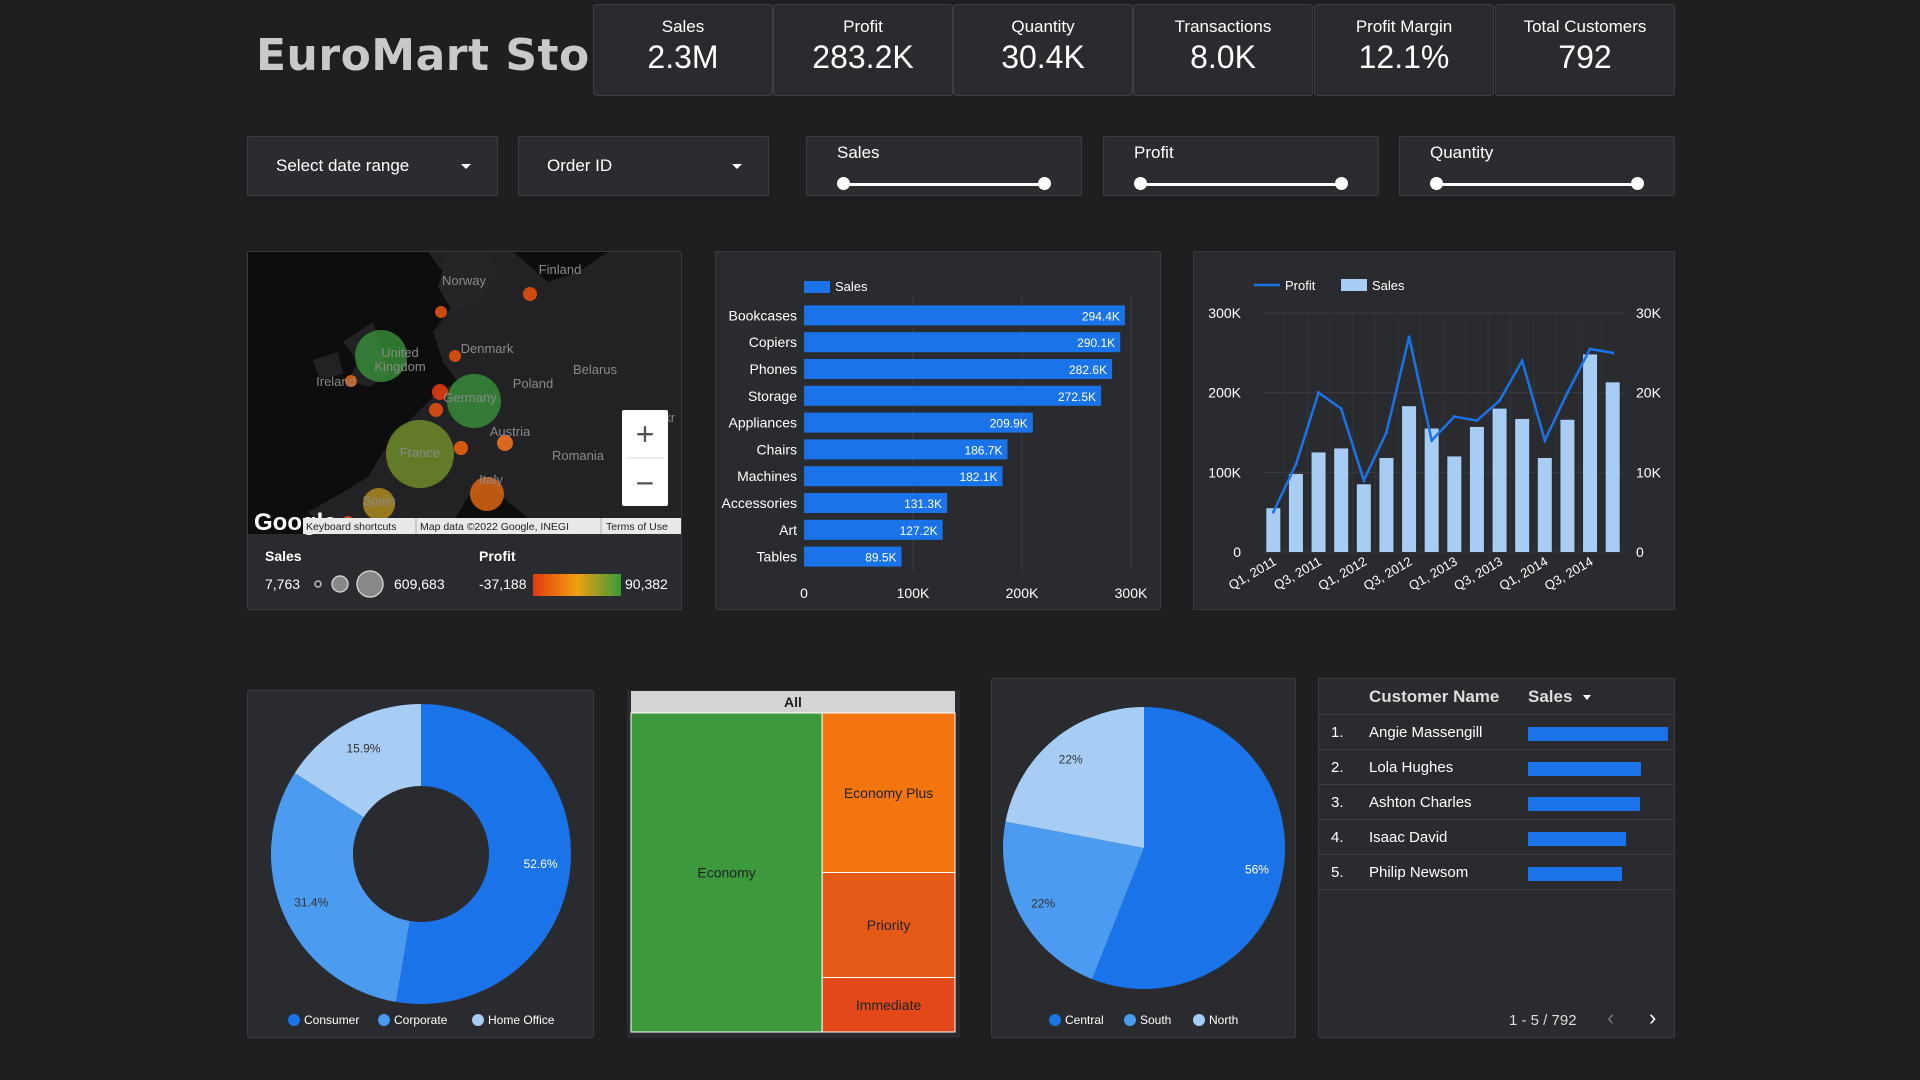  What do you see at coordinates (1434, 697) in the screenshot?
I see `column-header-customer-name: Customer Name` at bounding box center [1434, 697].